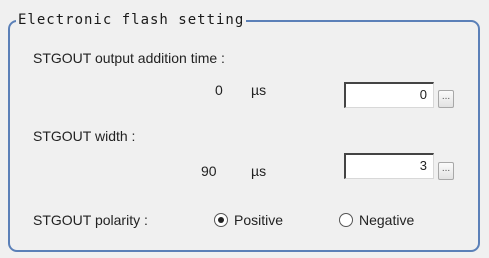 The height and width of the screenshot is (258, 489). I want to click on width-value: 90, so click(209, 171).